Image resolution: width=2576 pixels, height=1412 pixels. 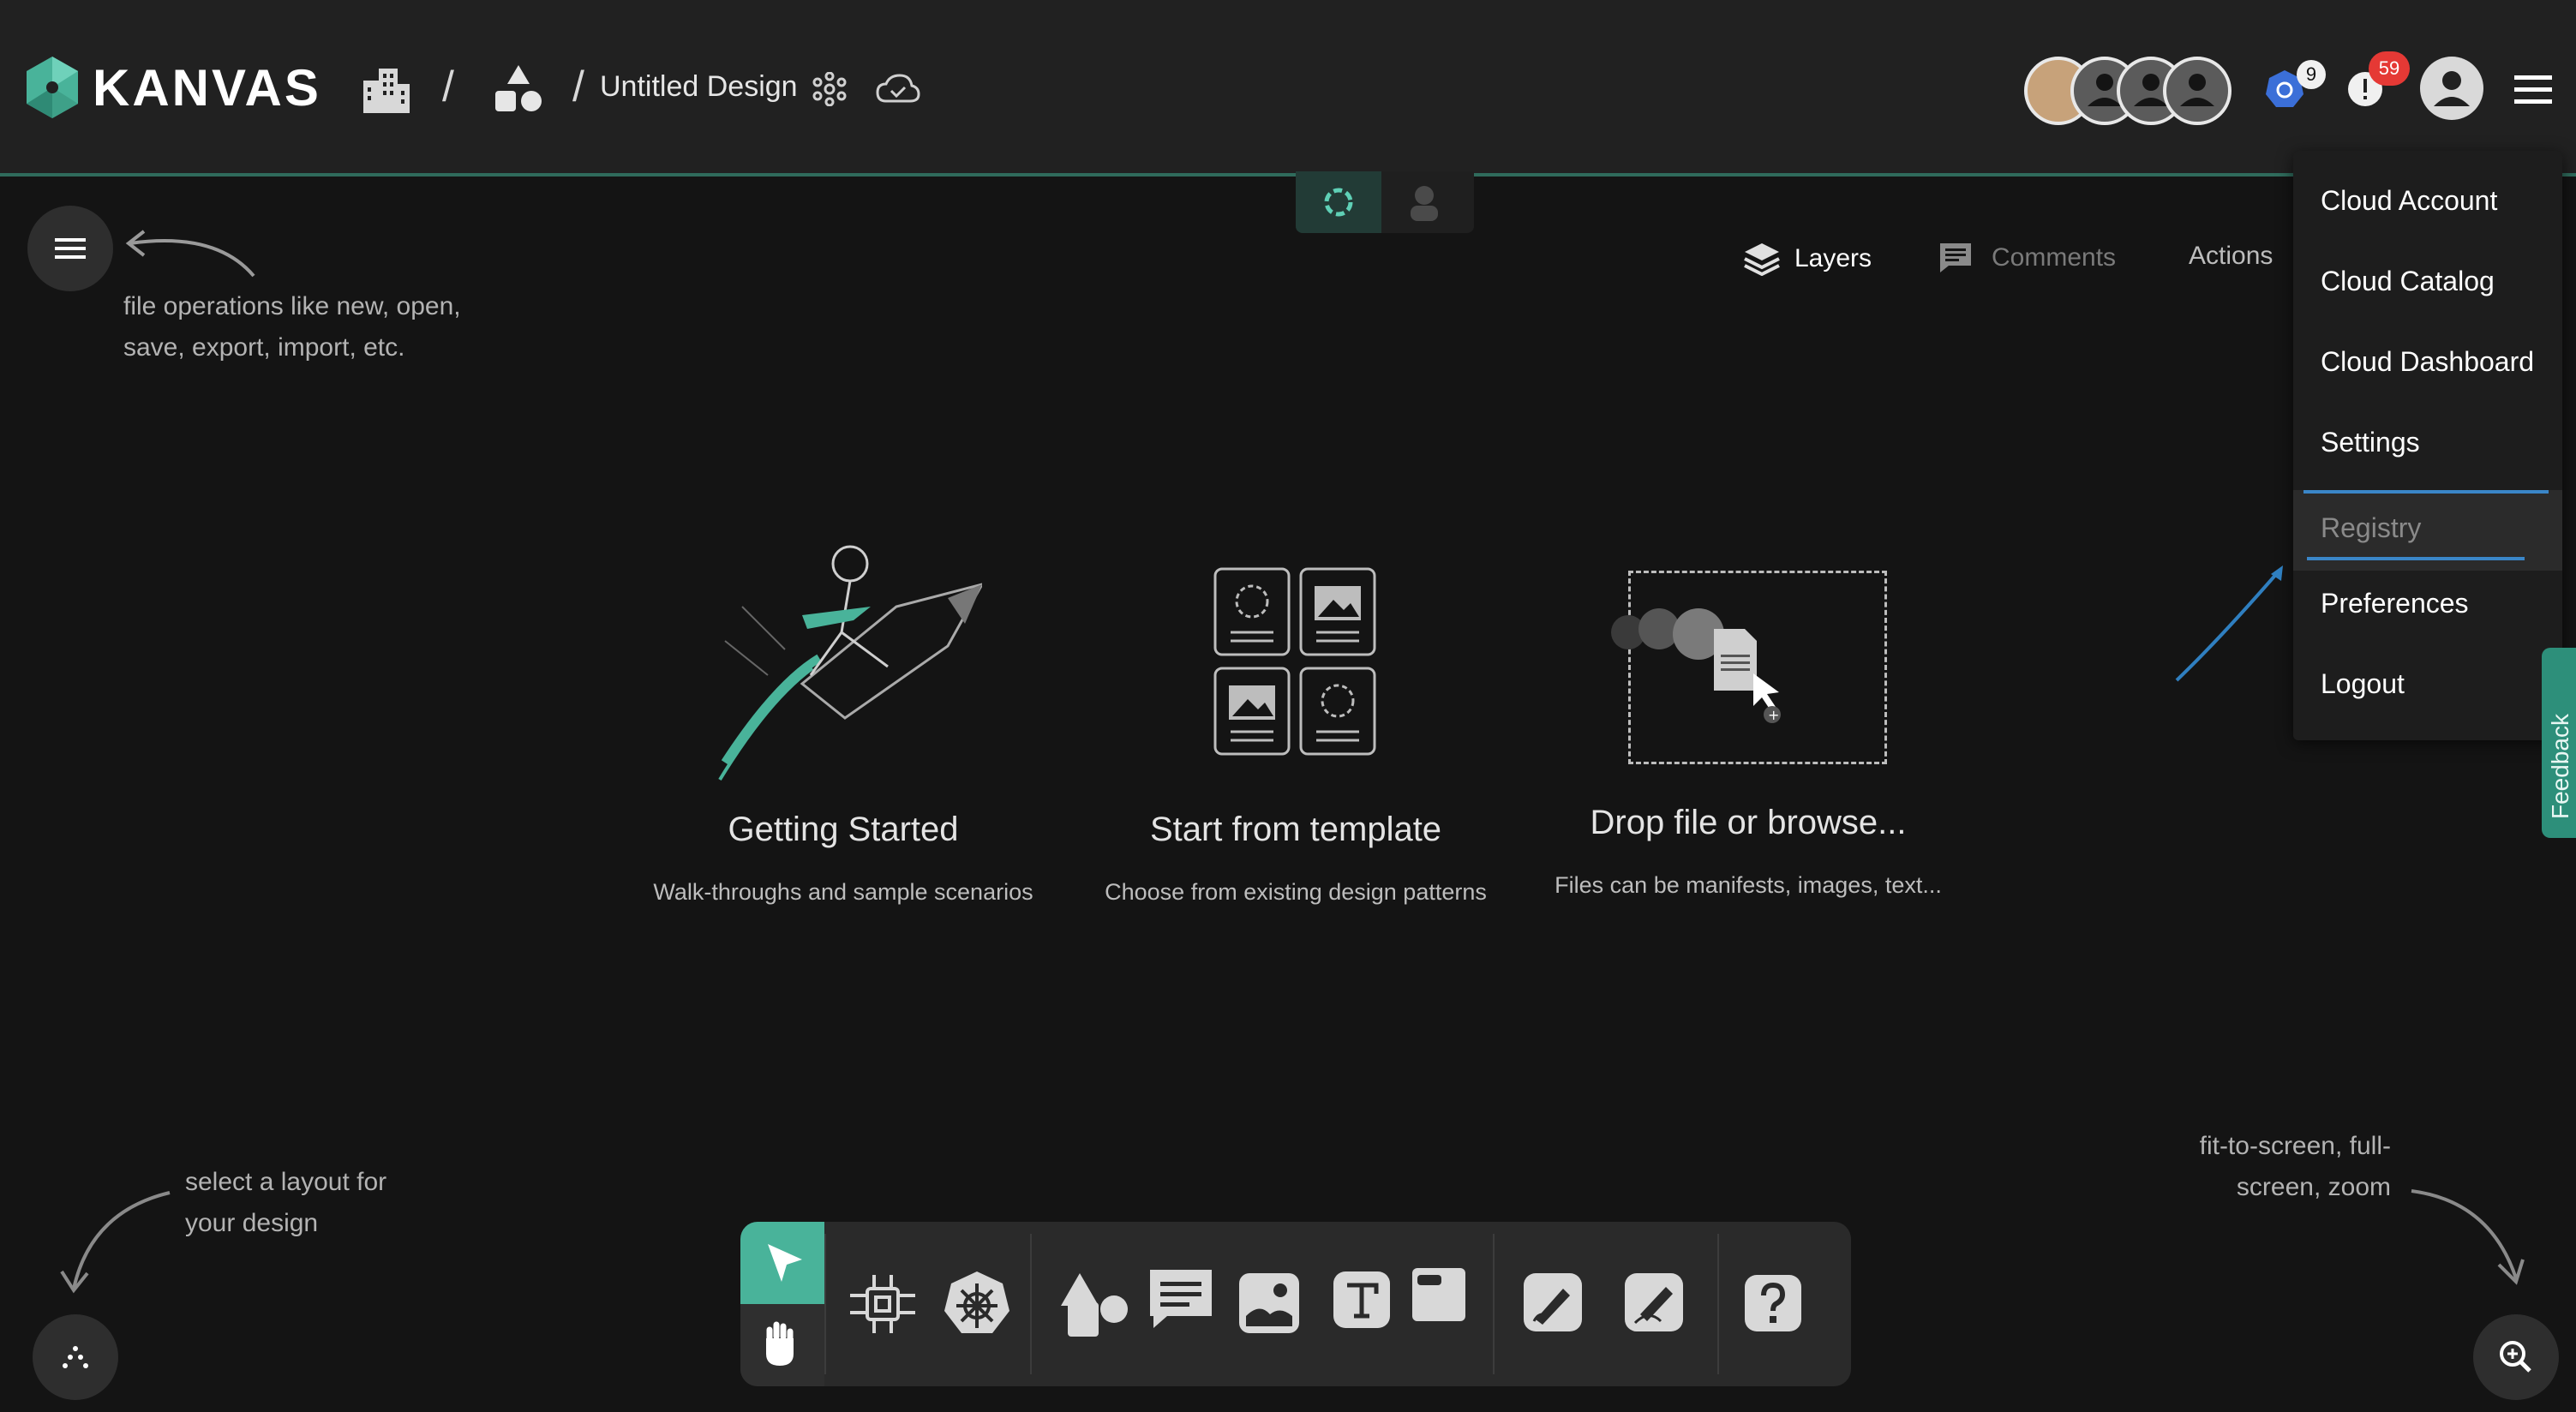 I want to click on avatar, so click(x=2197, y=91).